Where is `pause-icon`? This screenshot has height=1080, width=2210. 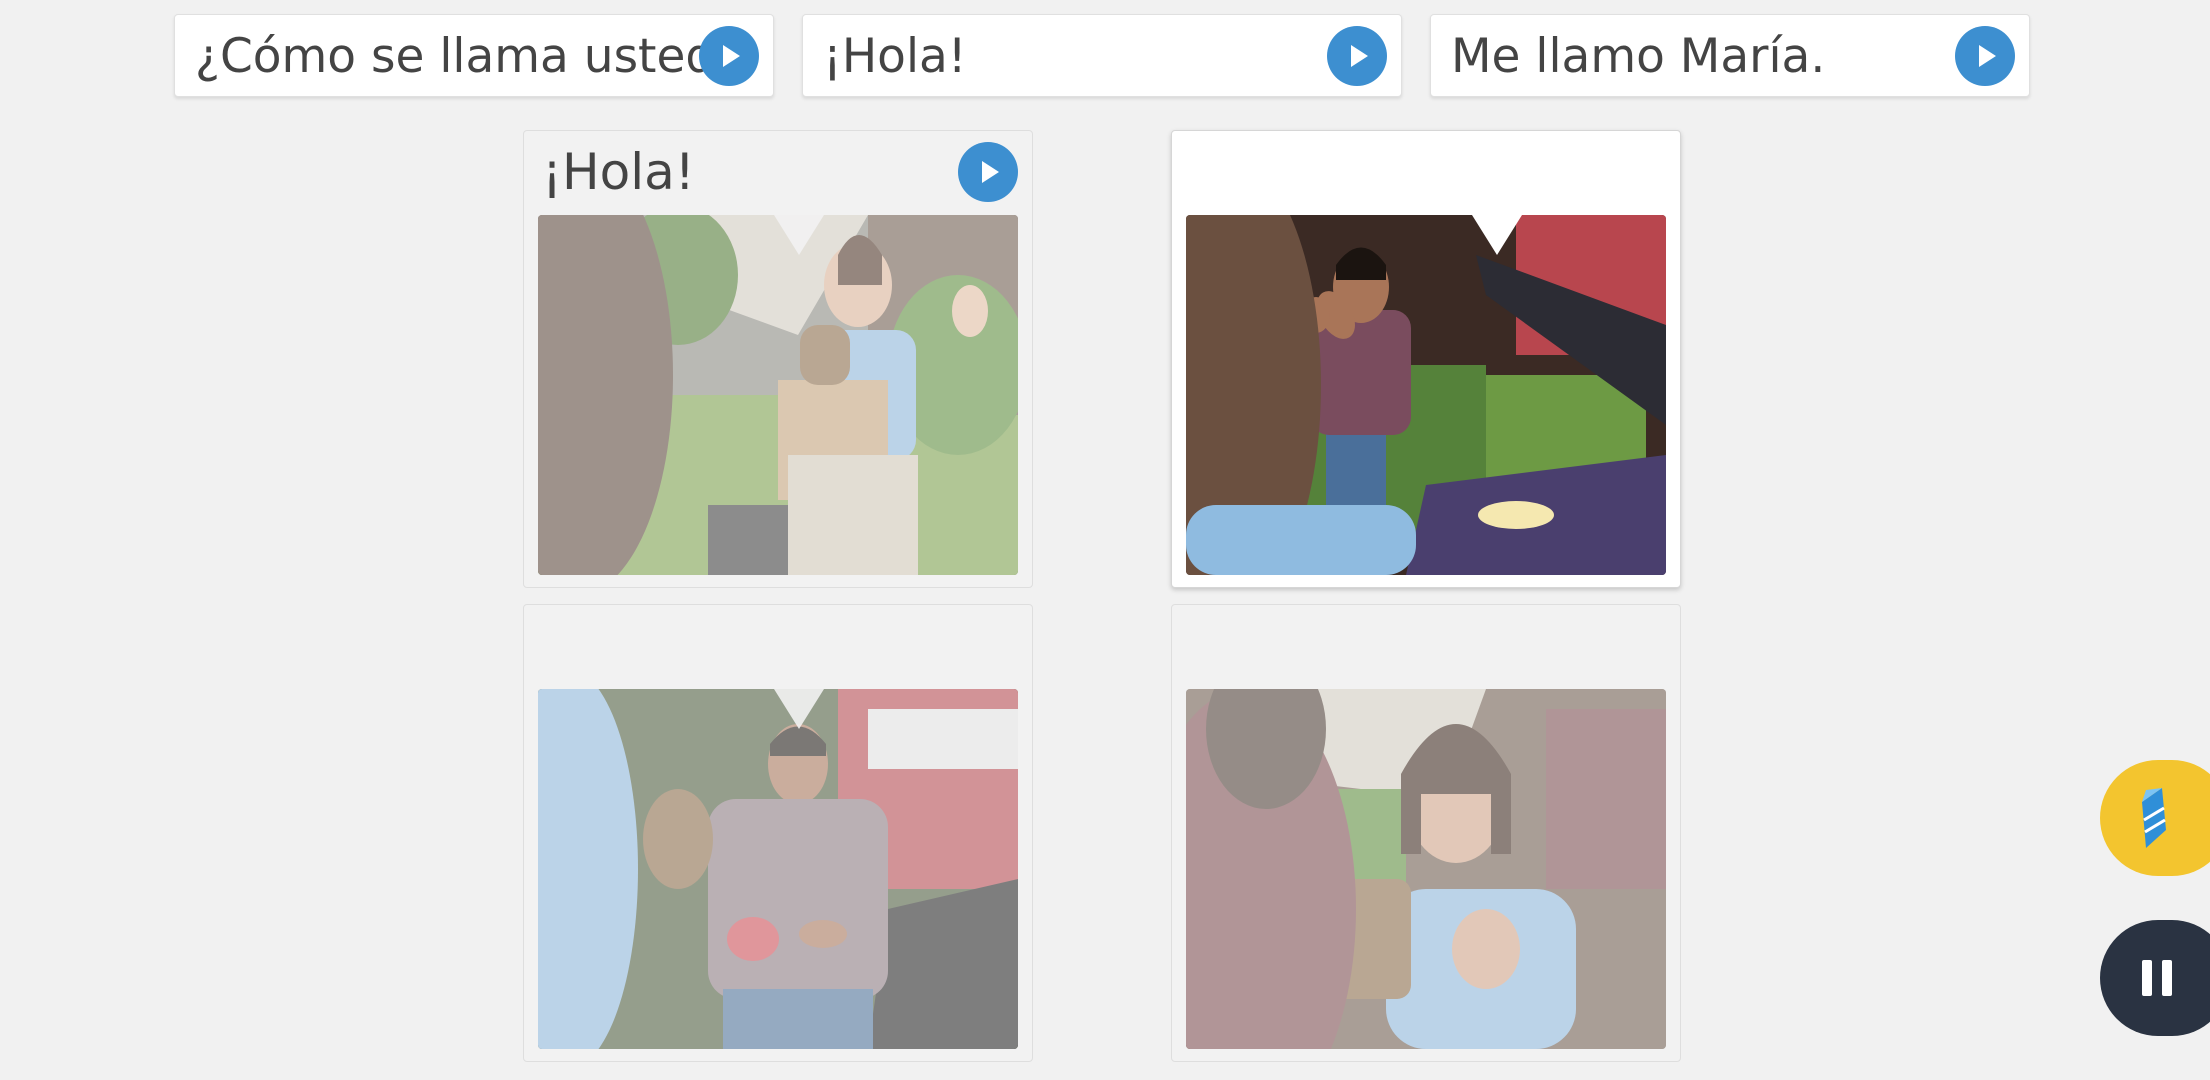
pause-icon is located at coordinates (2157, 978).